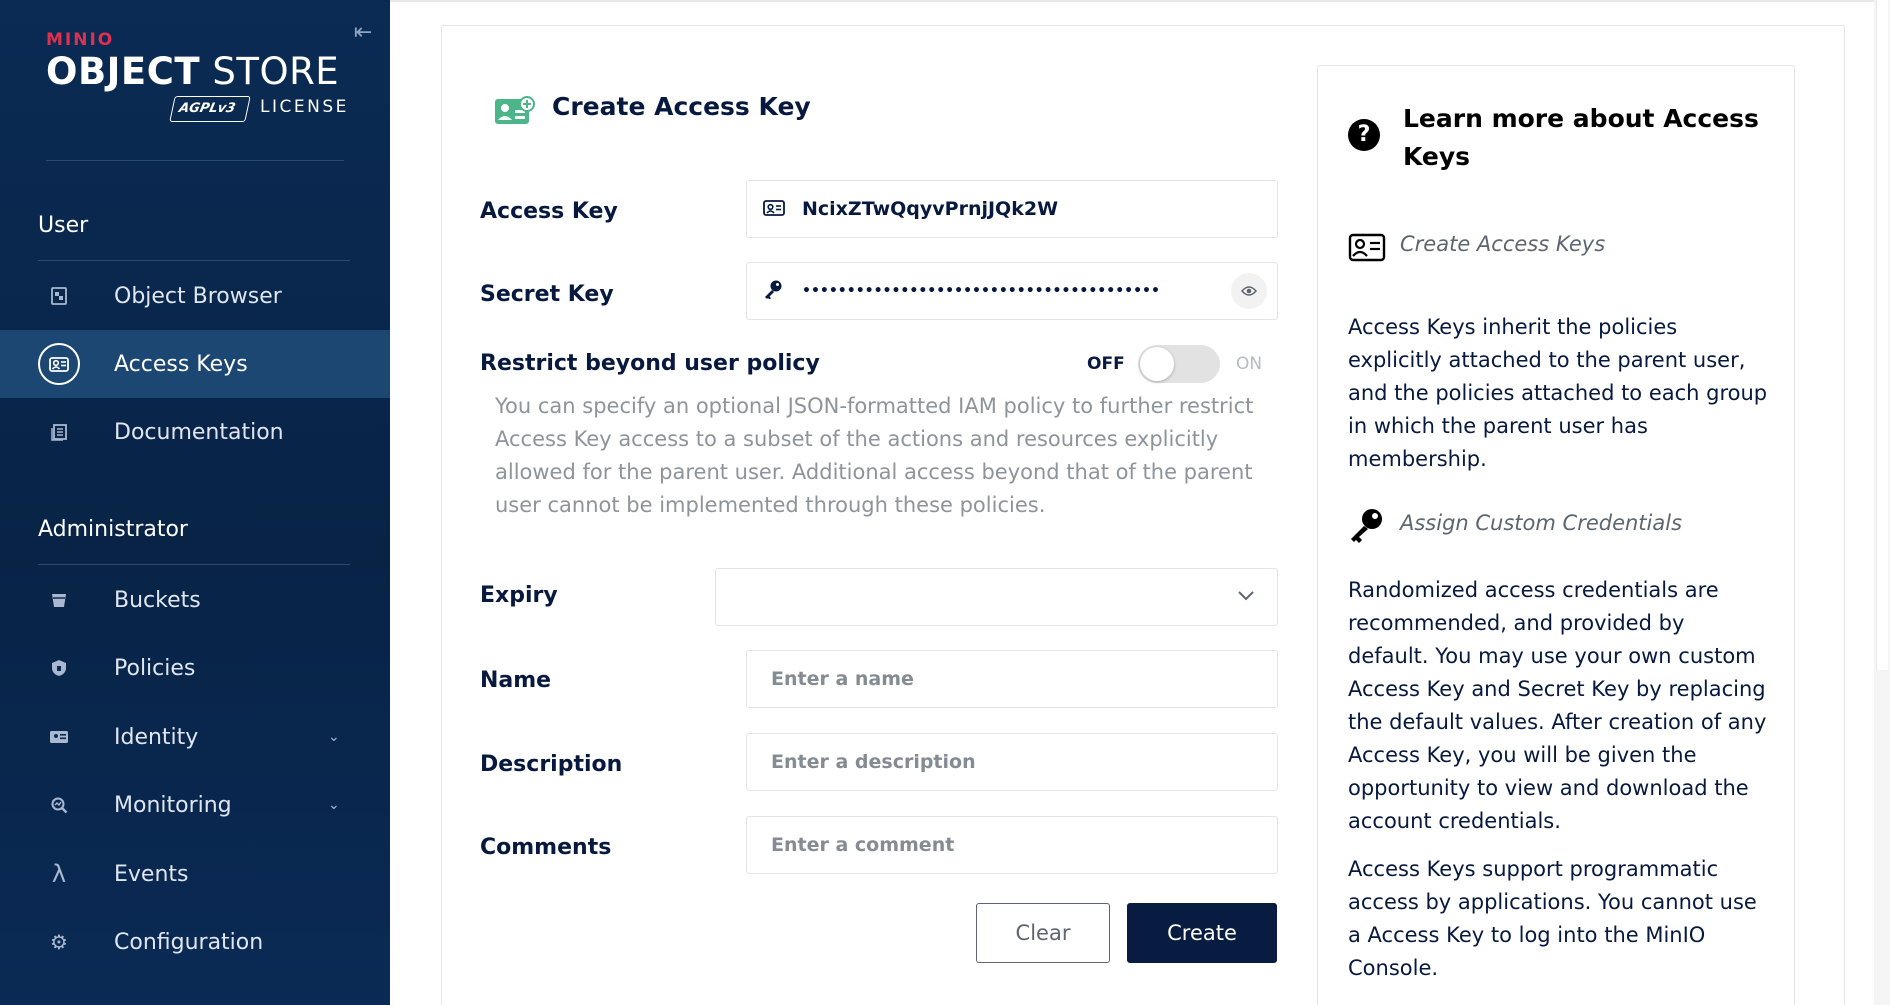 The height and width of the screenshot is (1005, 1890). Describe the element at coordinates (1246, 595) in the screenshot. I see `chevron-down-icon` at that location.